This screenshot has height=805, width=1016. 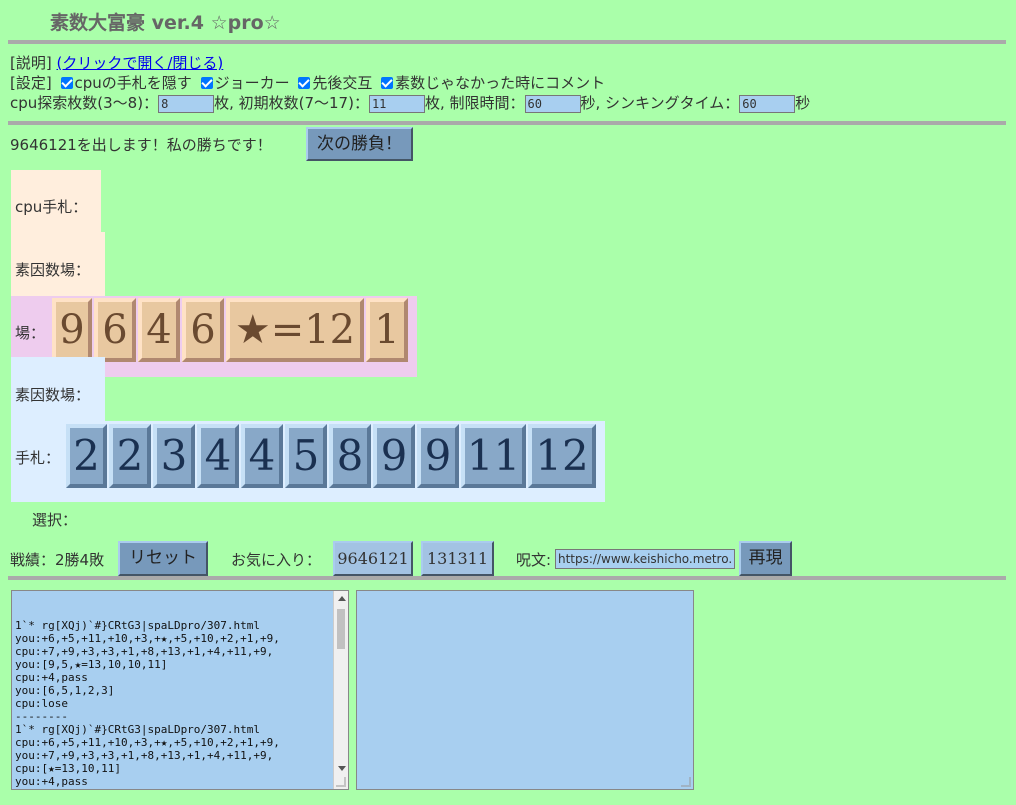 What do you see at coordinates (55, 520) in the screenshot?
I see `select-label: 選択：` at bounding box center [55, 520].